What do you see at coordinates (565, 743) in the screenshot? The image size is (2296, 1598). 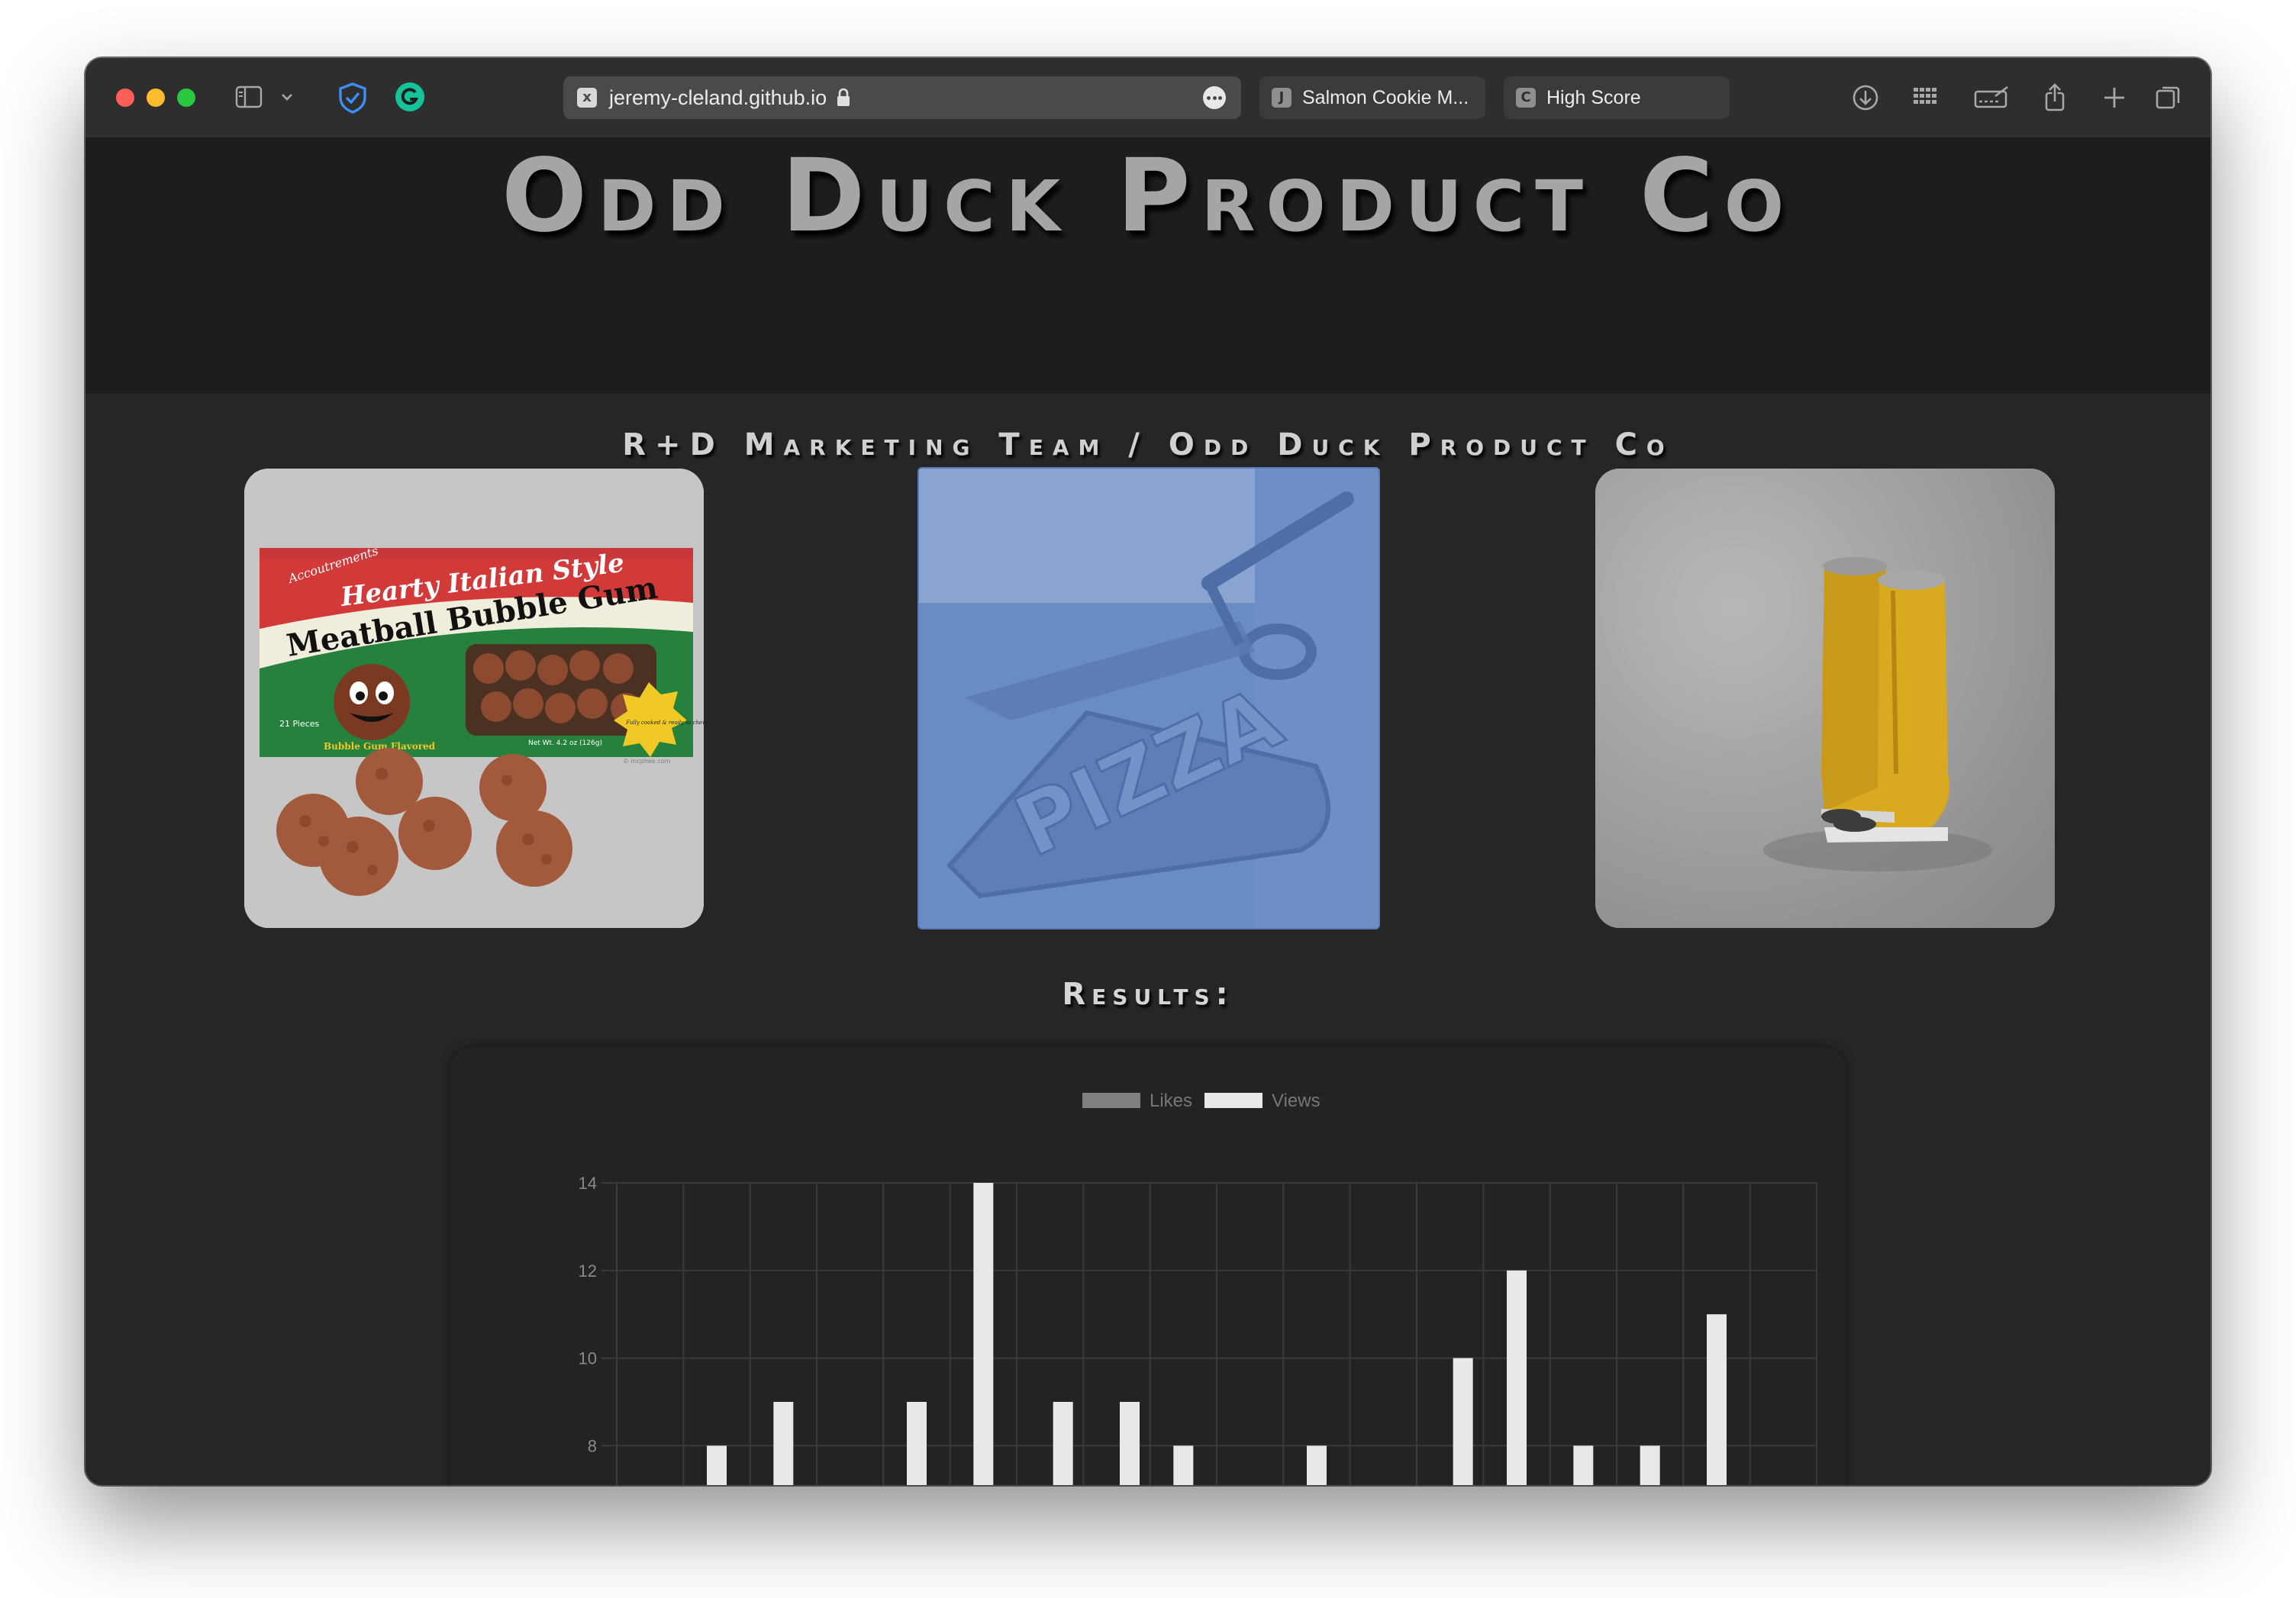 I see `box-weight-text: Net Wt. 4.2 oz (126g)` at bounding box center [565, 743].